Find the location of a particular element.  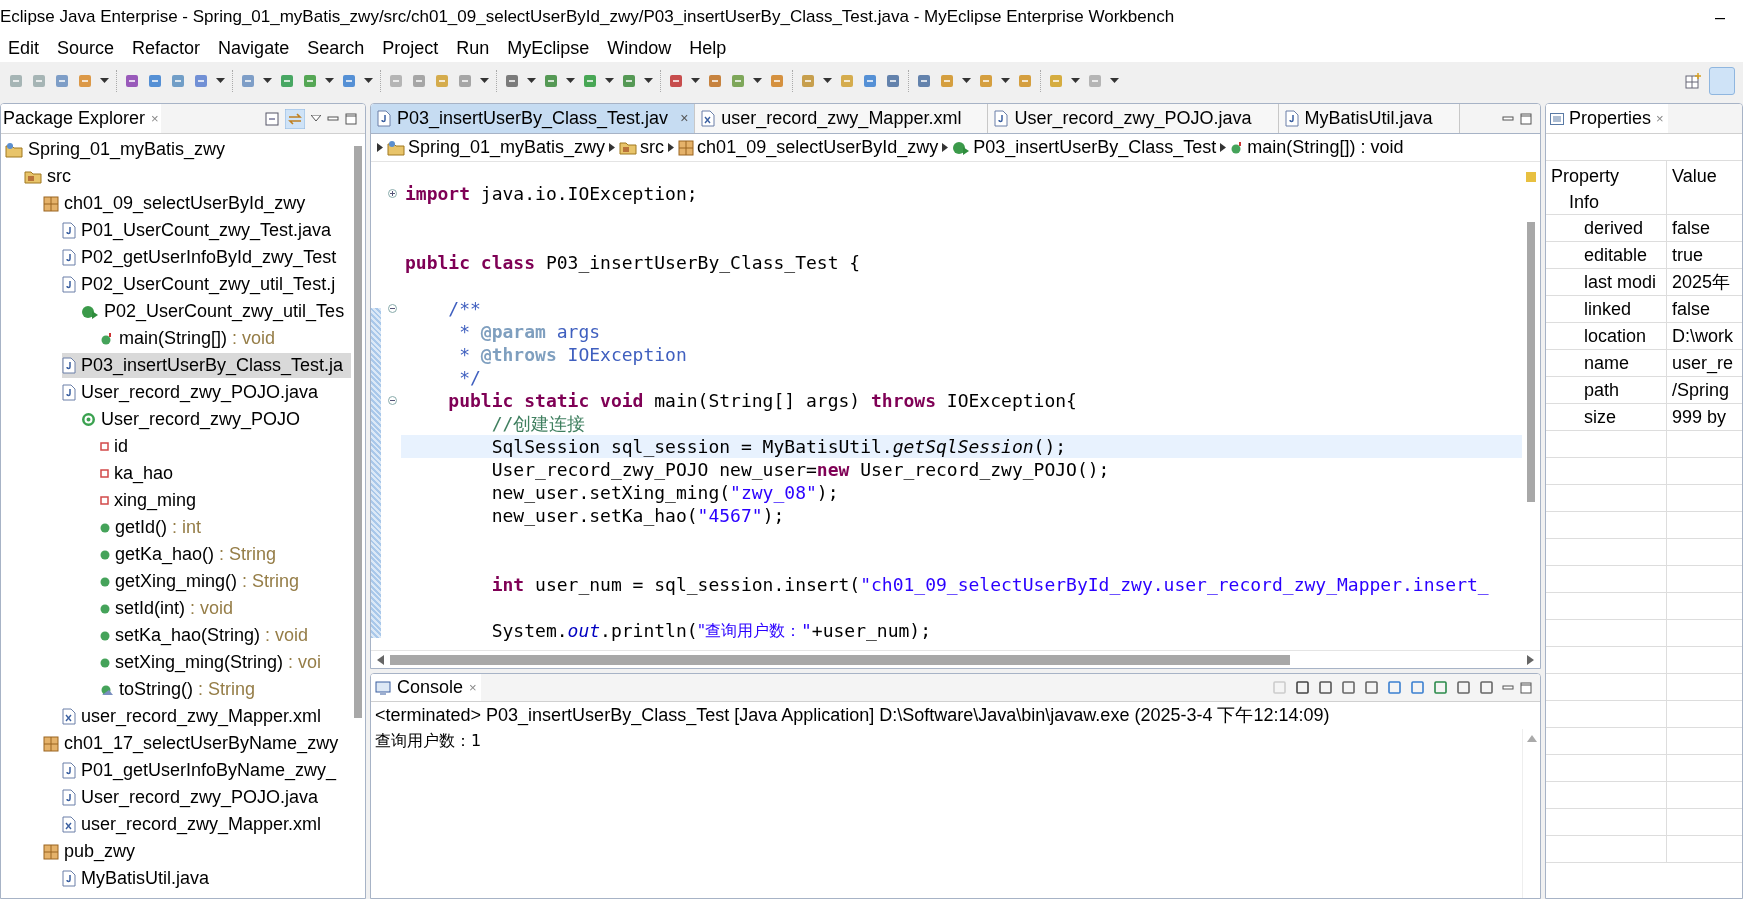

menu-item: Source is located at coordinates (86, 48).